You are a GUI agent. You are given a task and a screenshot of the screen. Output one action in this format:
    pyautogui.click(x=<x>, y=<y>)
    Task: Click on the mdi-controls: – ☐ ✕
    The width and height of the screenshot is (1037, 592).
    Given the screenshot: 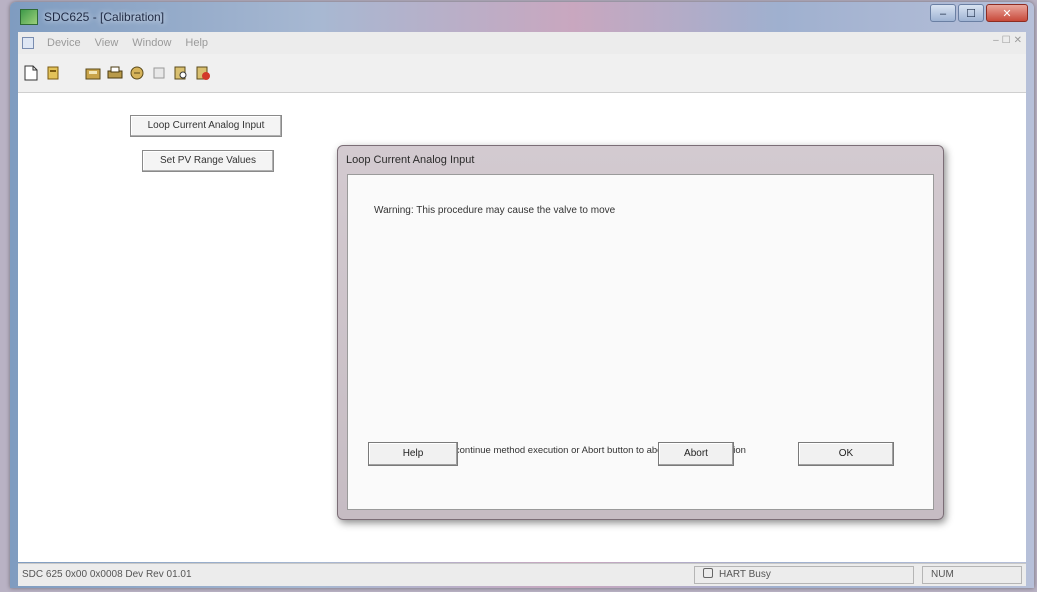 What is the action you would take?
    pyautogui.click(x=1007, y=40)
    